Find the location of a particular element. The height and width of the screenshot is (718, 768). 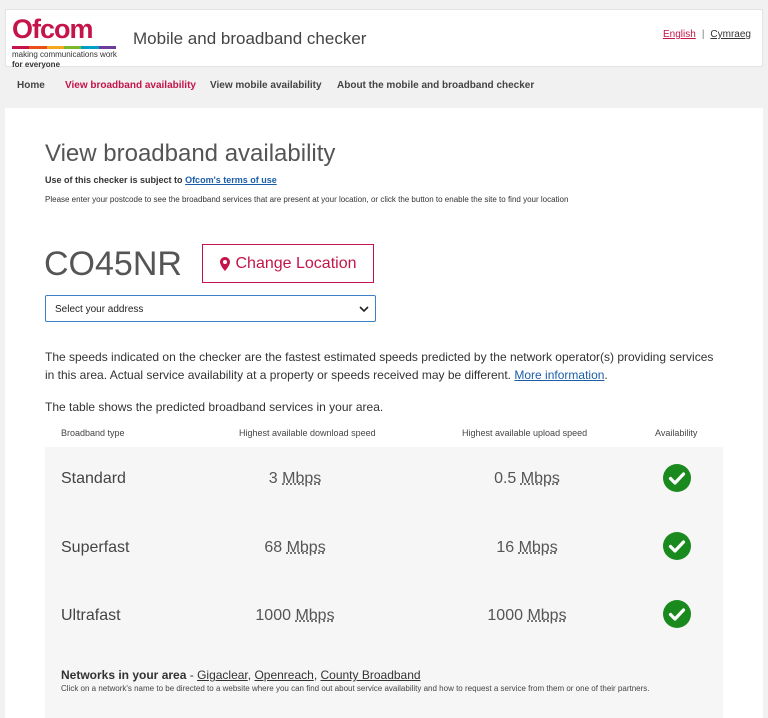

network-link-gigaclear: Gigaclear is located at coordinates (222, 675).